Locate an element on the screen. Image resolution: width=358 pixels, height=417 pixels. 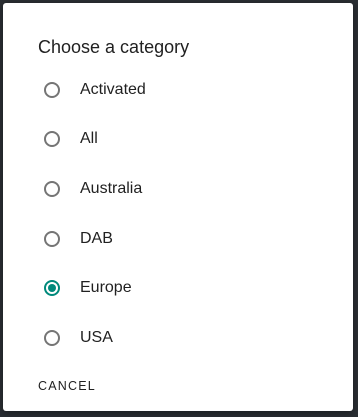
cancel-button: CANCEL is located at coordinates (67, 386).